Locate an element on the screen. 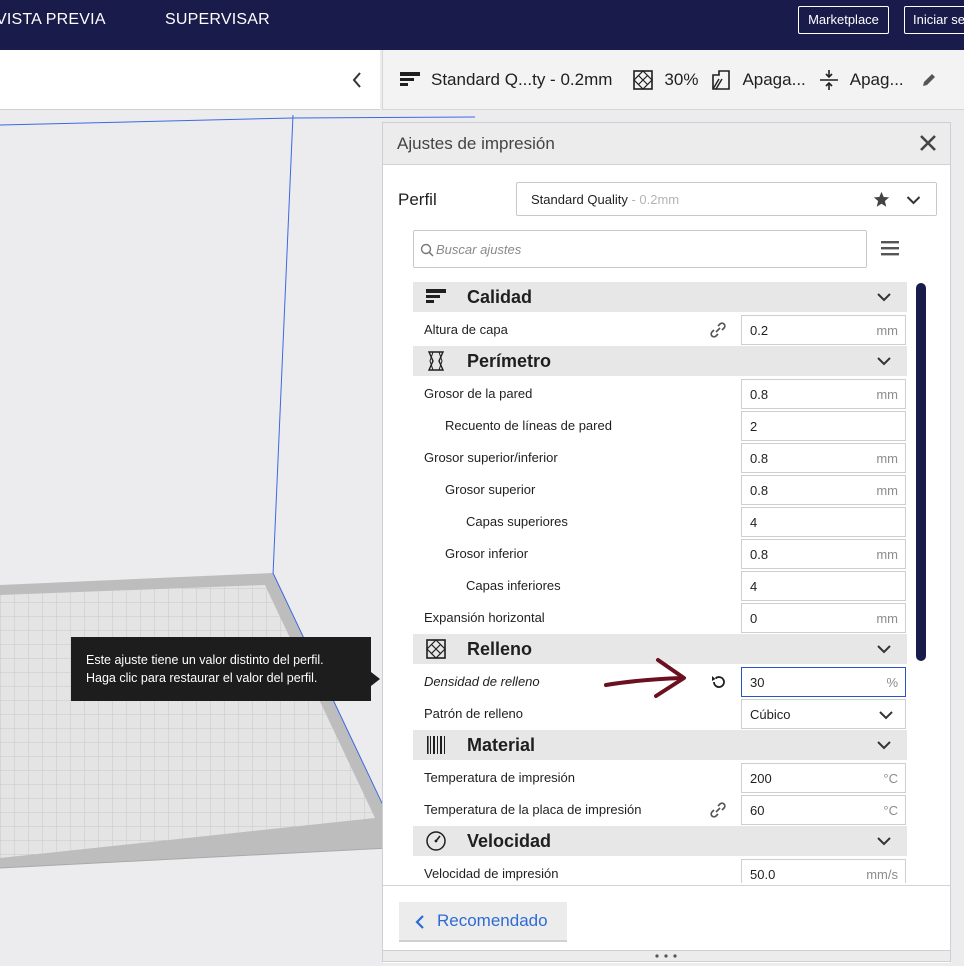 The height and width of the screenshot is (966, 964). setting-unit: mm/s is located at coordinates (882, 874).